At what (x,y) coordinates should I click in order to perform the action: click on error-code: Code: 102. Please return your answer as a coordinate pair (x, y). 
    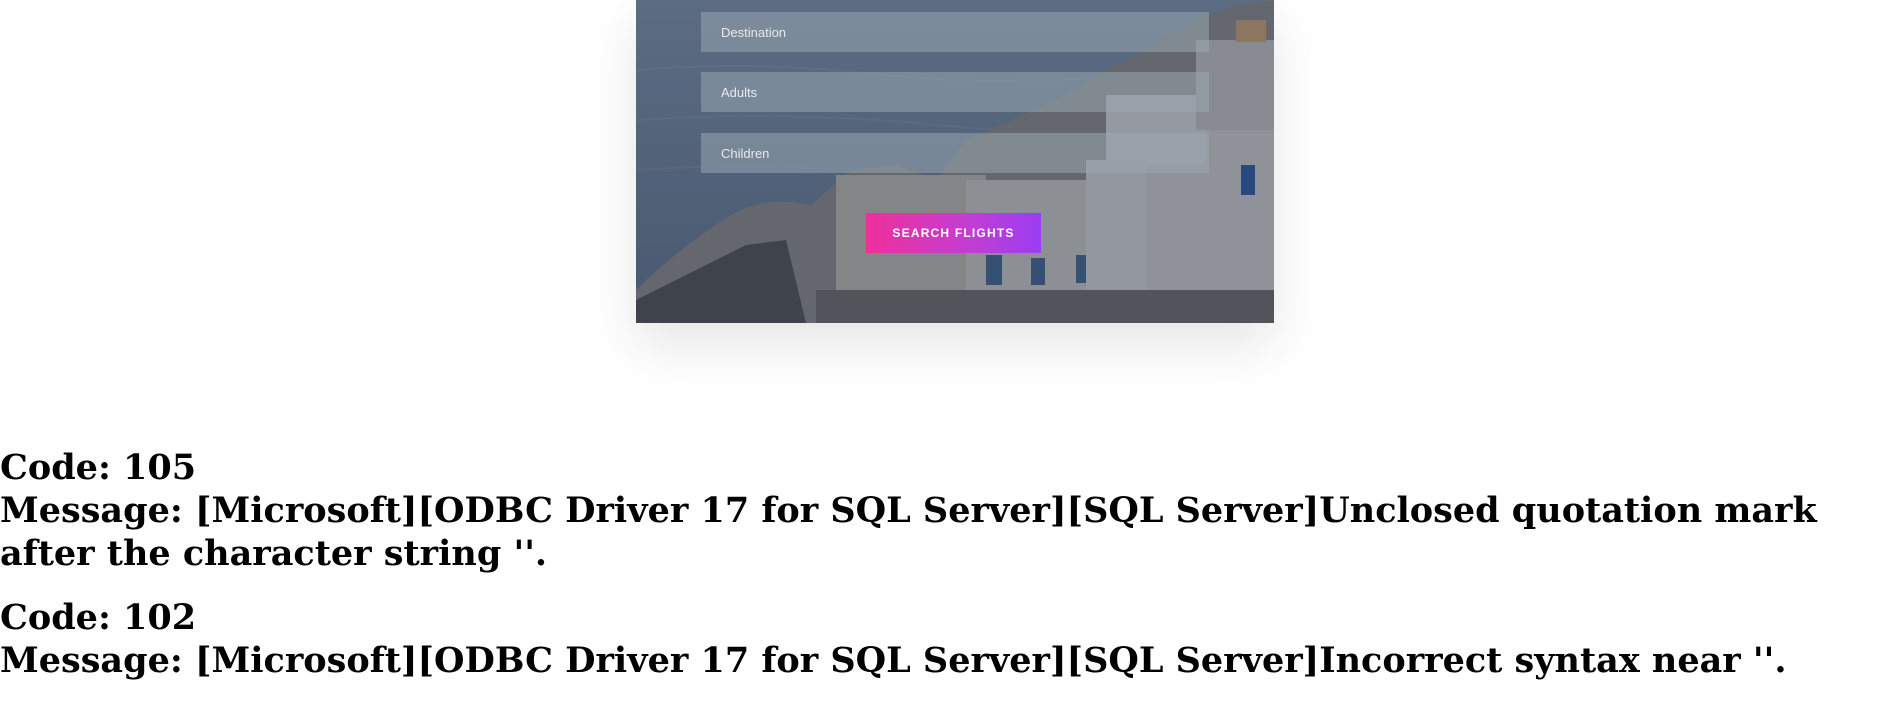
    Looking at the image, I should click on (98, 617).